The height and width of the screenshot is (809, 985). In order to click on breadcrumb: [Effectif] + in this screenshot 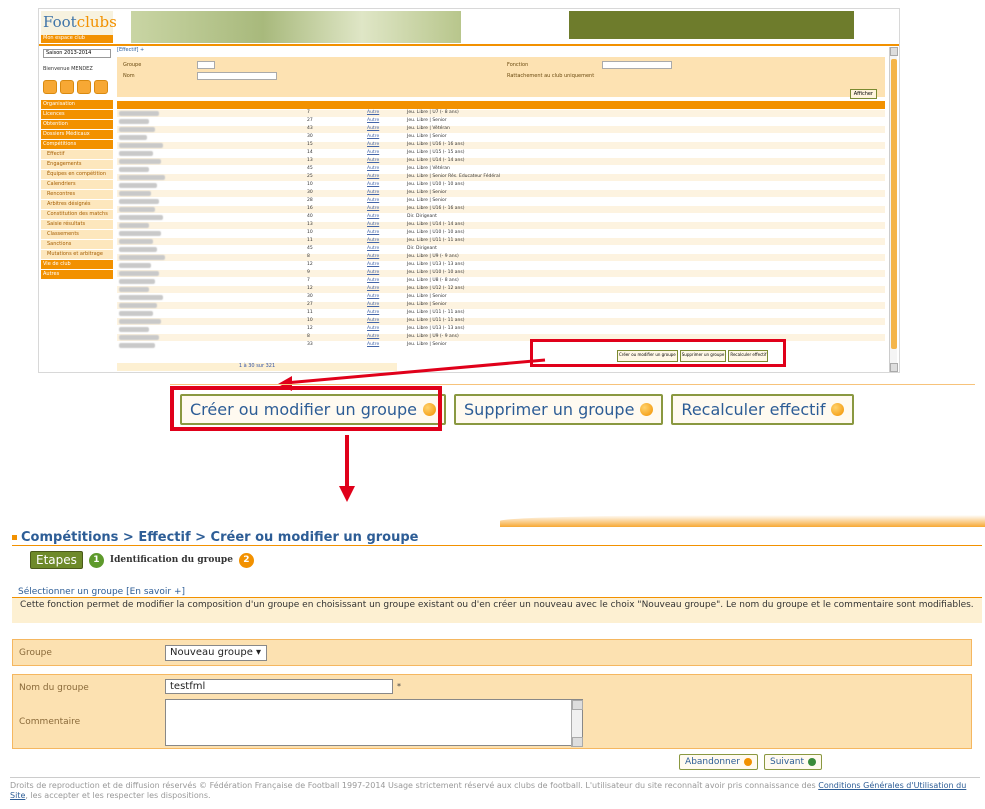, I will do `click(130, 50)`.